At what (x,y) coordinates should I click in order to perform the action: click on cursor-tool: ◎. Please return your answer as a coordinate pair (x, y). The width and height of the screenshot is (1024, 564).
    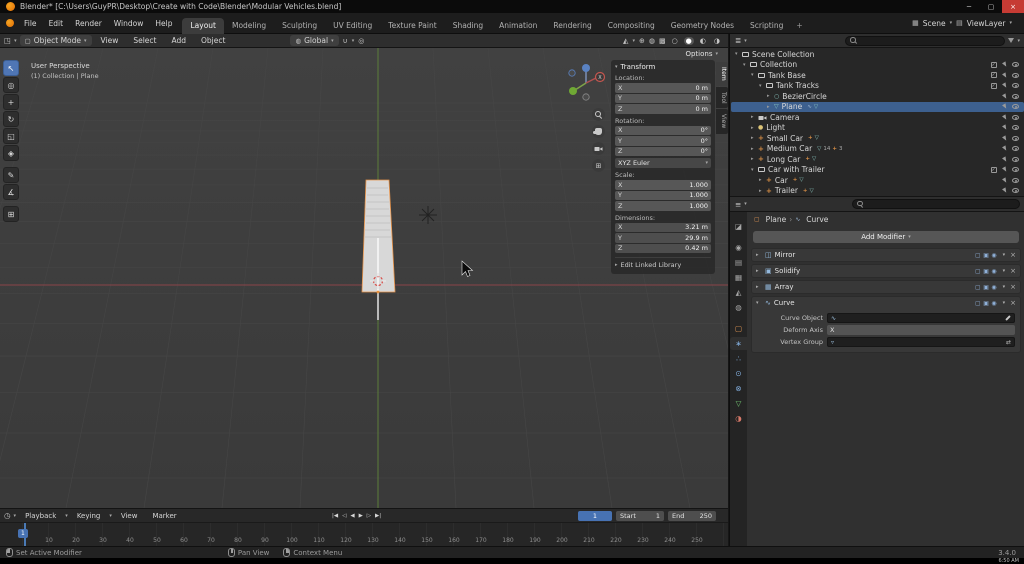
    Looking at the image, I should click on (11, 85).